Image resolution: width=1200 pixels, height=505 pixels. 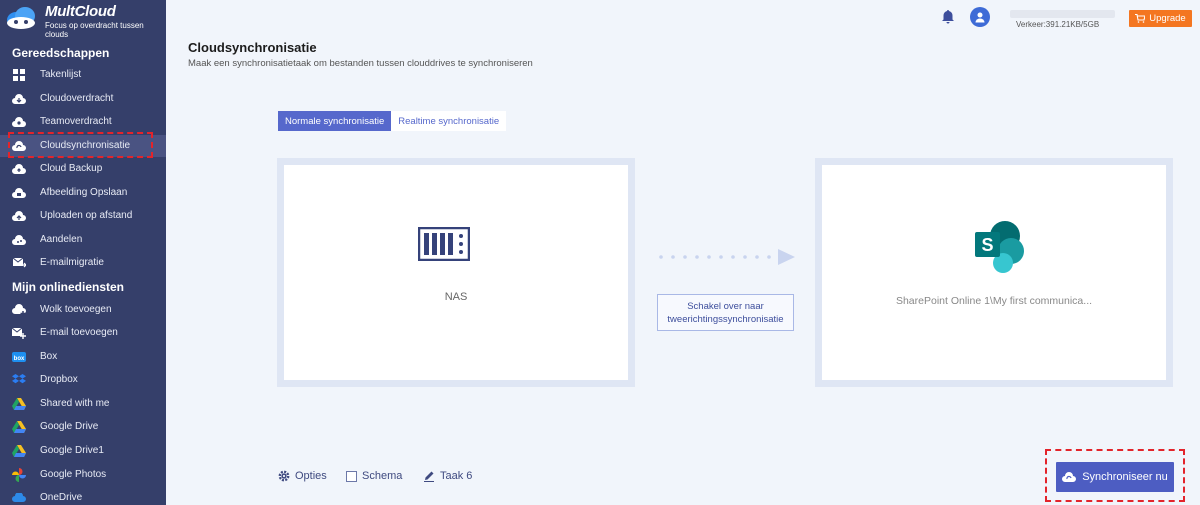 I want to click on grid-icon, so click(x=19, y=75).